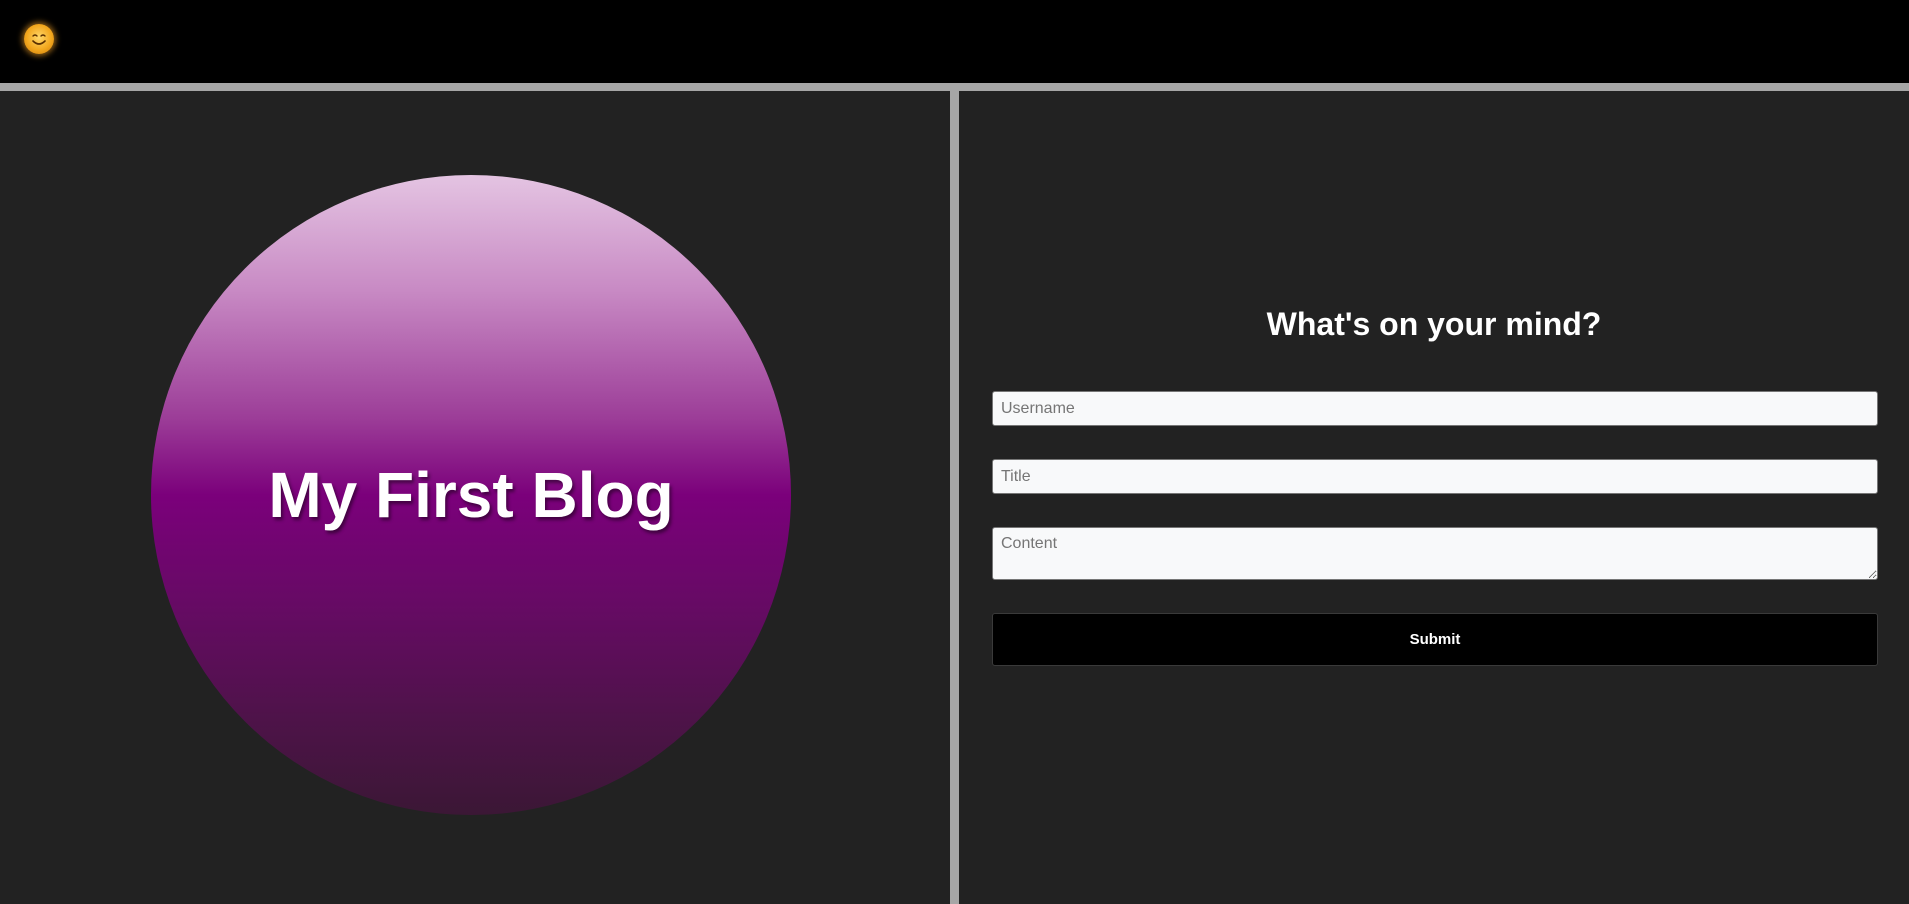 The height and width of the screenshot is (904, 1909). I want to click on content-textarea, so click(1435, 553).